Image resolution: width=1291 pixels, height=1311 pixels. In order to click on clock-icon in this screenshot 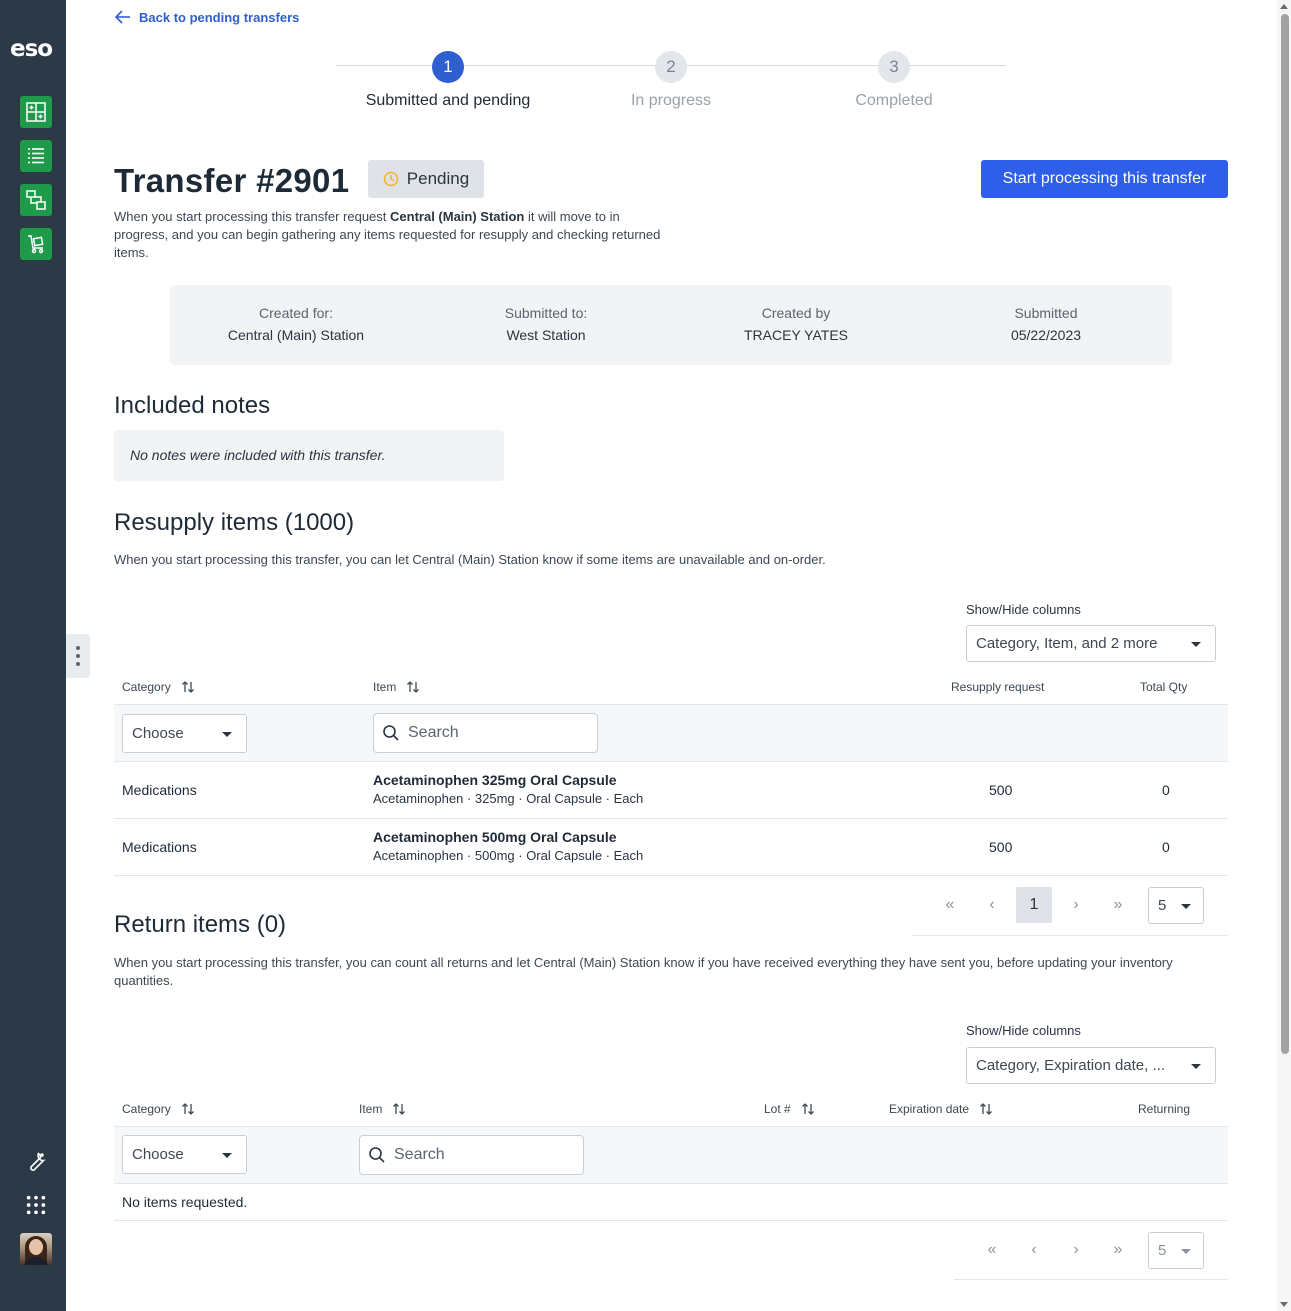, I will do `click(391, 179)`.